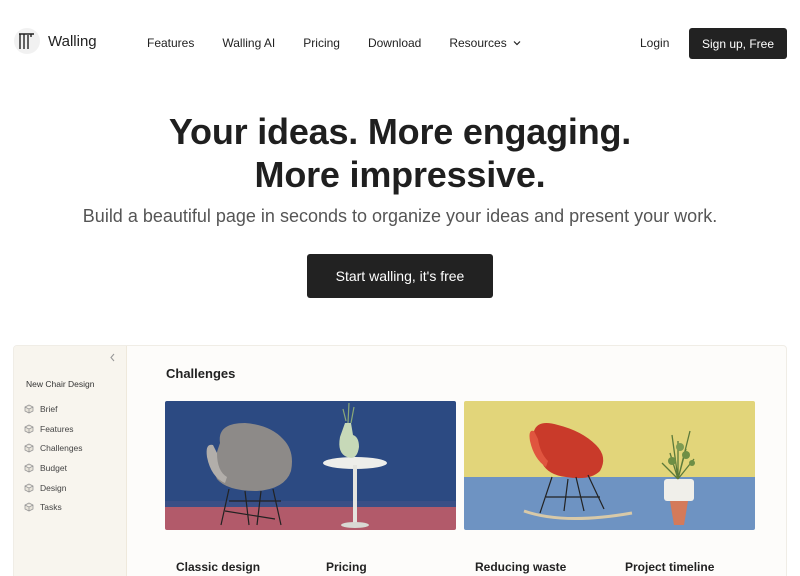 The width and height of the screenshot is (800, 576). I want to click on sidebar-item-label: Brief, so click(49, 408).